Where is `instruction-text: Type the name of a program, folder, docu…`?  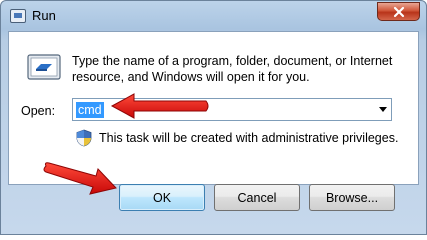
instruction-text: Type the name of a program, folder, docu… is located at coordinates (232, 69).